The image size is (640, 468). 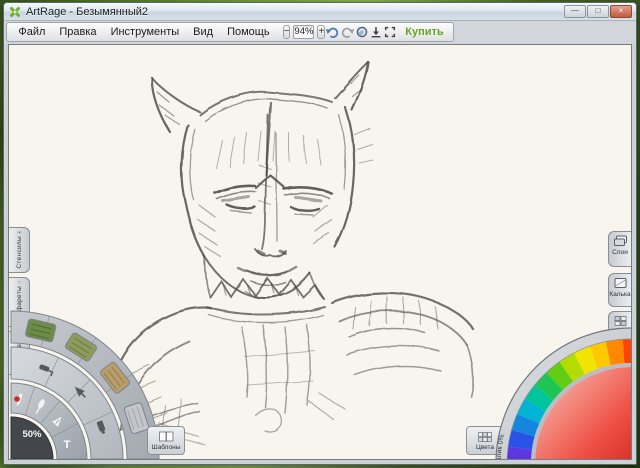 I want to click on zoom-out-button: −, so click(x=286, y=32).